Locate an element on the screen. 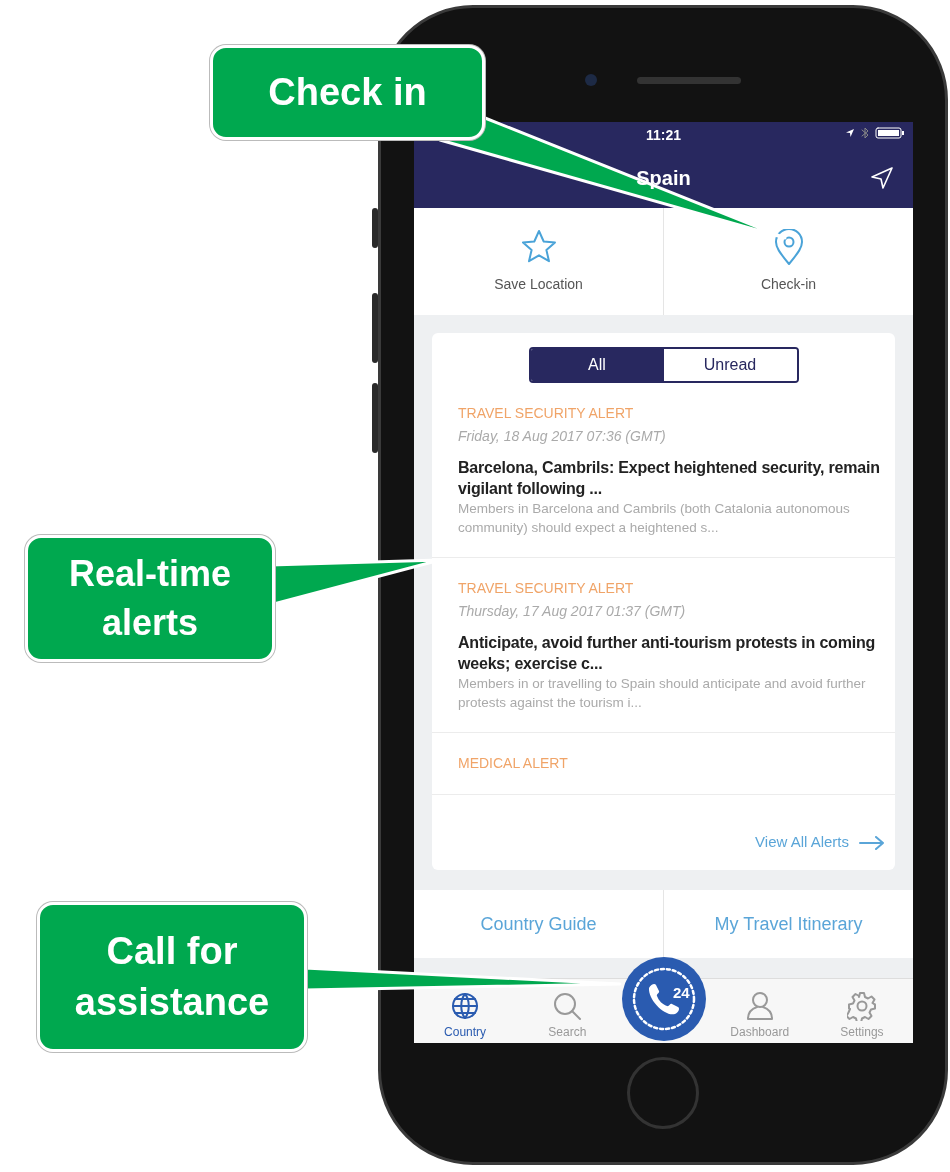 This screenshot has width=950, height=1172. screen-title: Spain is located at coordinates (663, 178).